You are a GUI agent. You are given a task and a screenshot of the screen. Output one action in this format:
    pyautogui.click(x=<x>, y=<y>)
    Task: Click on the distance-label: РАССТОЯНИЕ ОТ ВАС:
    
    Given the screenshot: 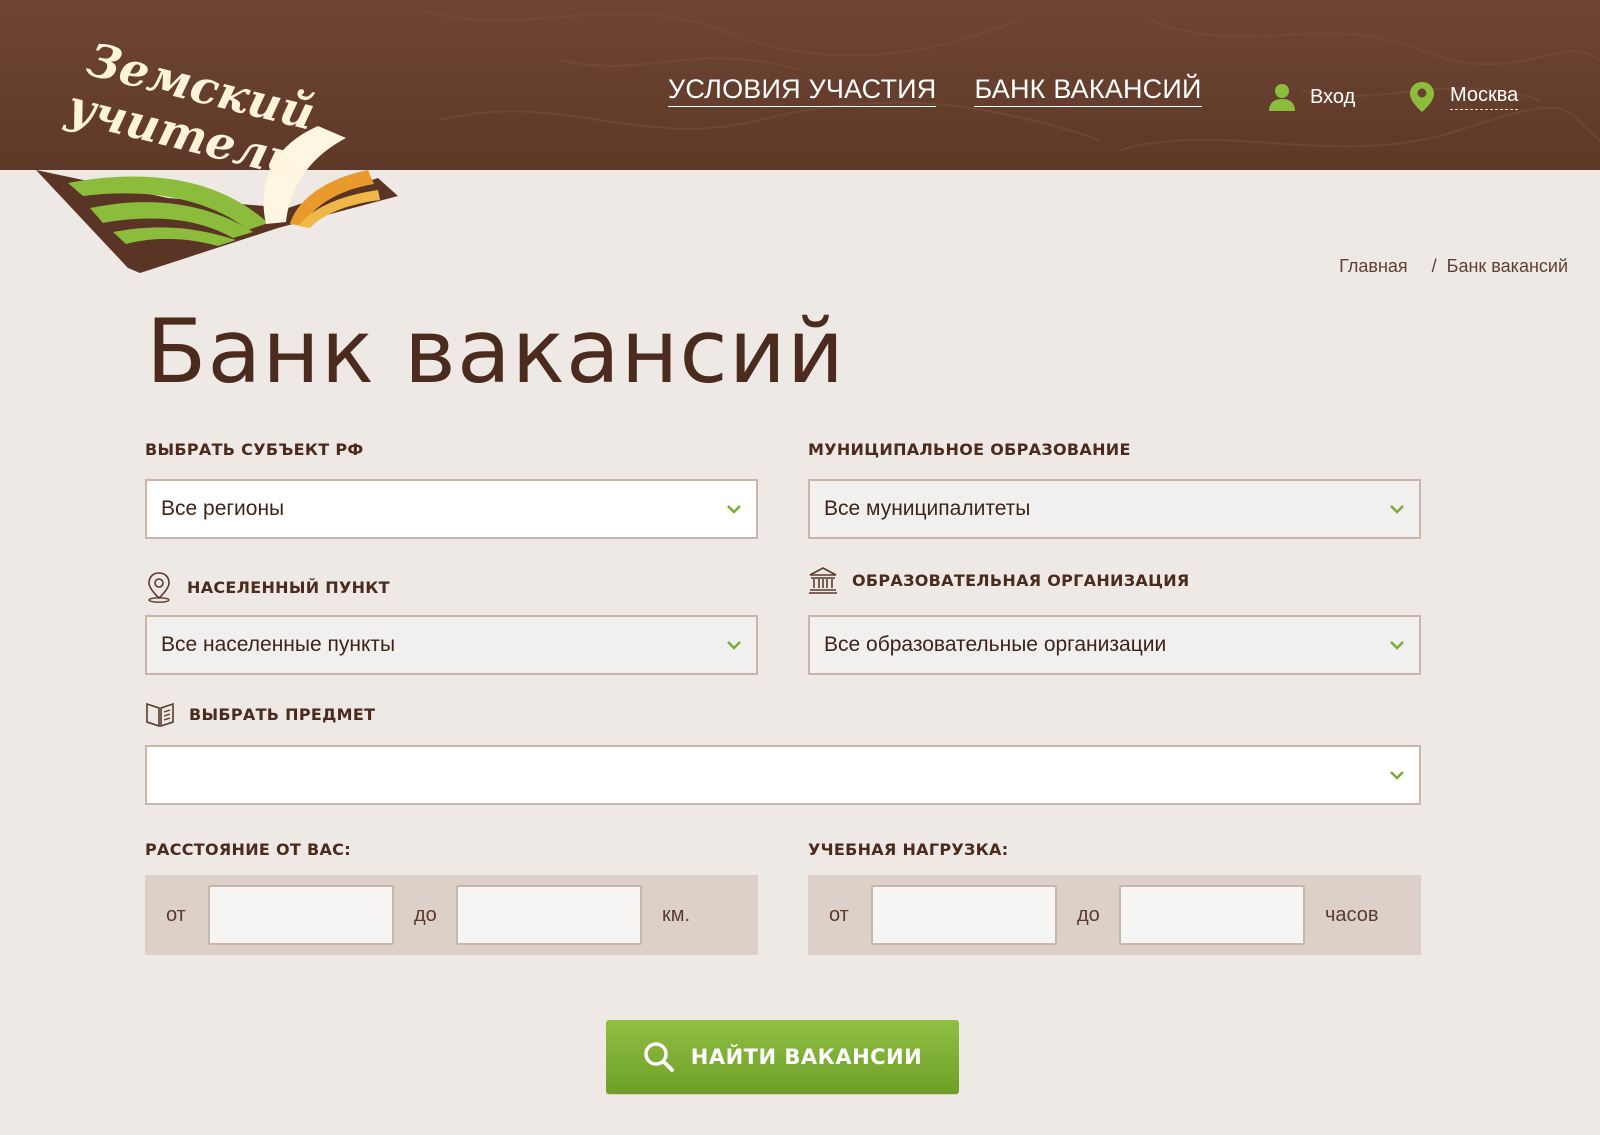 What is the action you would take?
    pyautogui.click(x=248, y=849)
    